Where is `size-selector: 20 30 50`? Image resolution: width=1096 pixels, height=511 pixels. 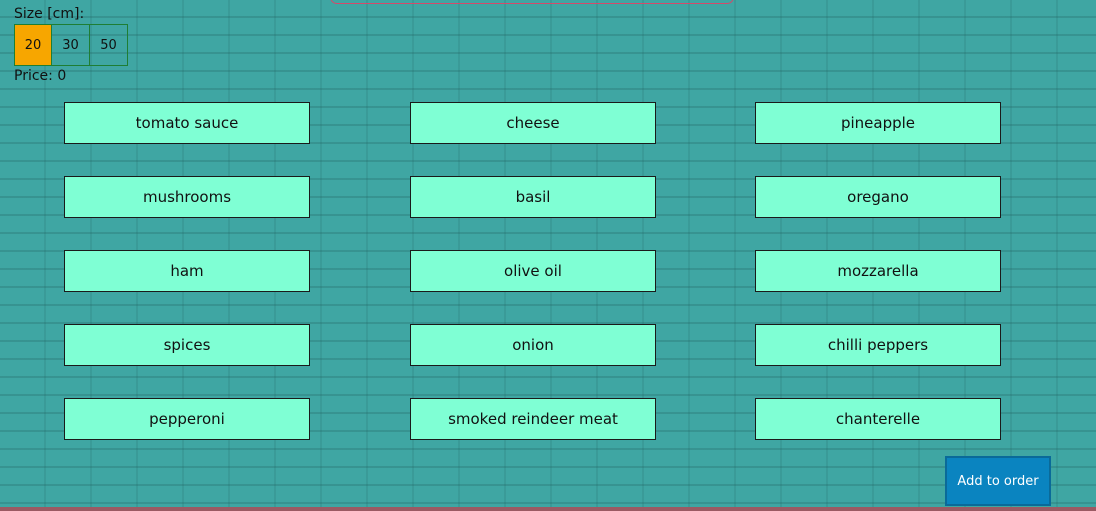
size-selector: 20 30 50 is located at coordinates (71, 45).